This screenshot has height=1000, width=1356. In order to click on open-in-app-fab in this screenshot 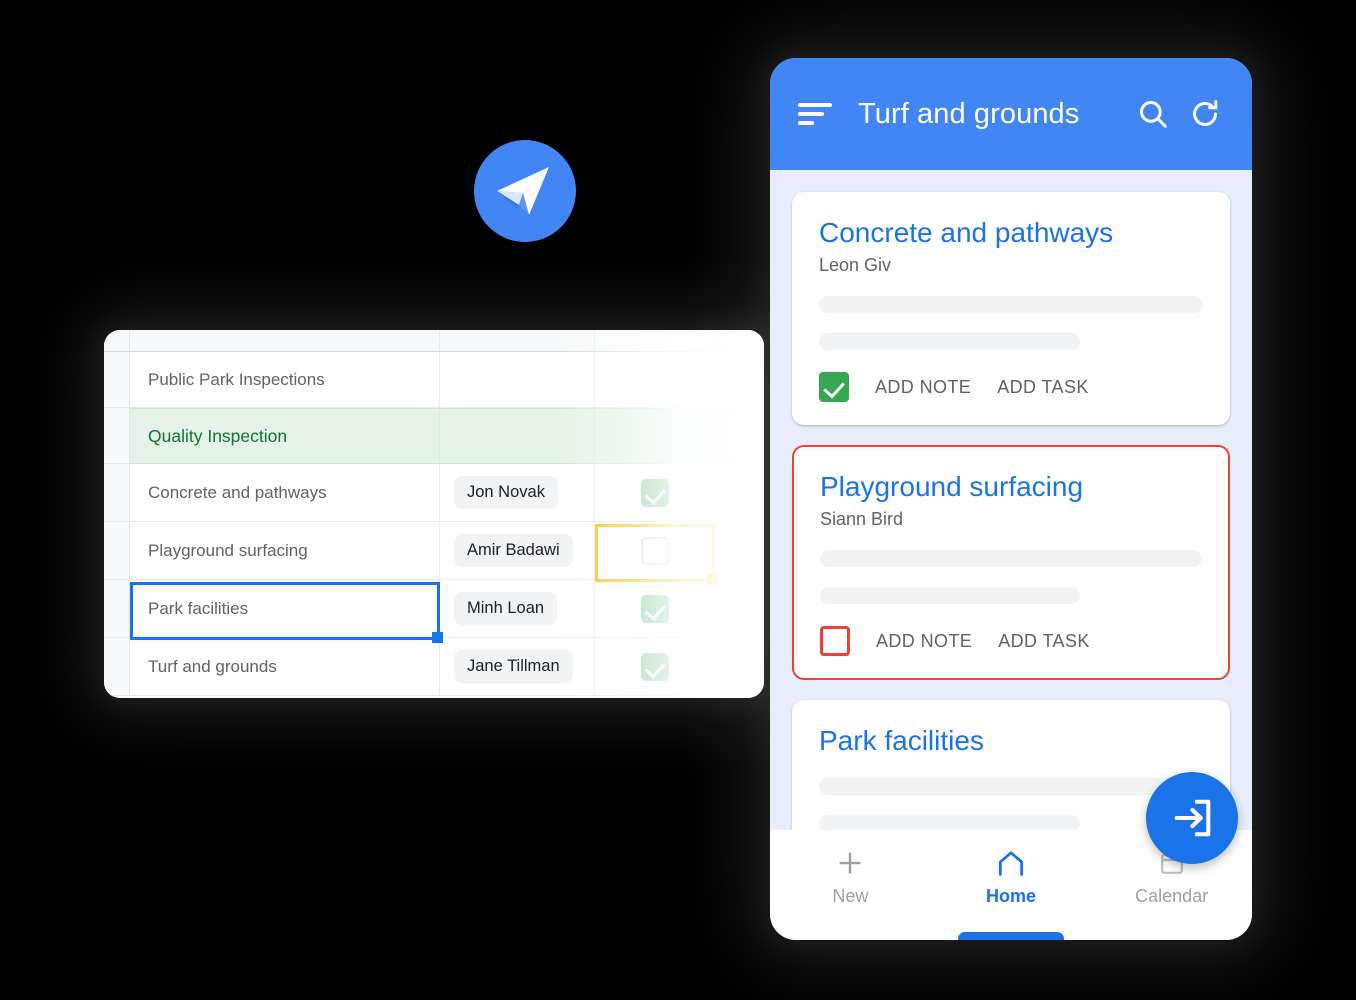, I will do `click(1192, 818)`.